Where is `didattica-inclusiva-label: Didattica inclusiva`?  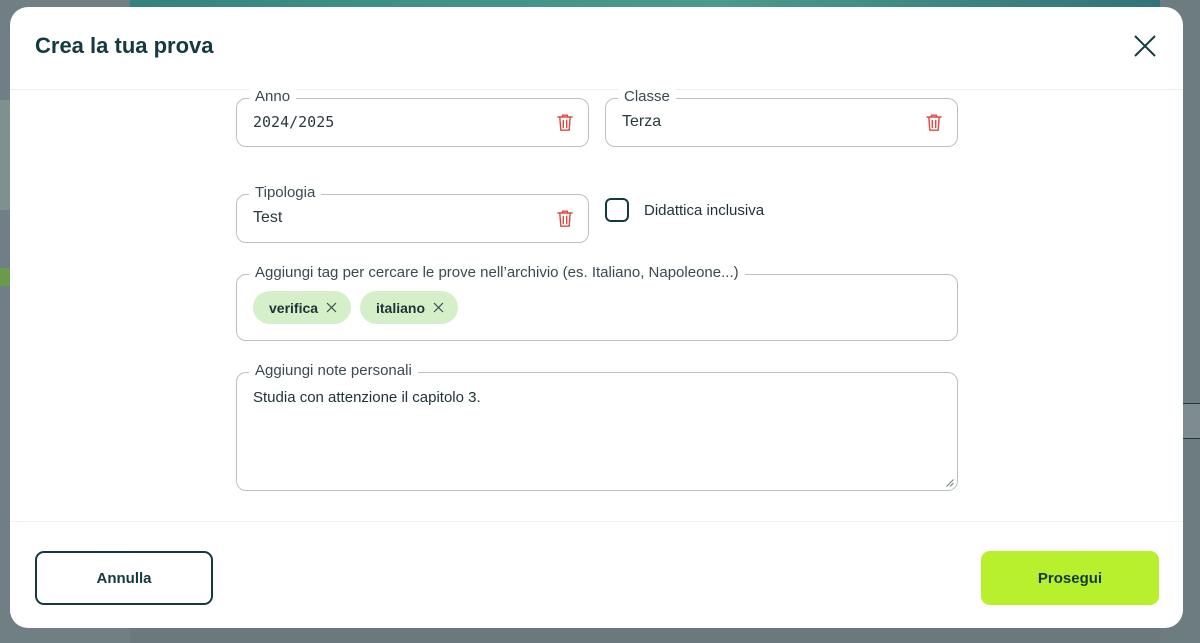 didattica-inclusiva-label: Didattica inclusiva is located at coordinates (704, 210).